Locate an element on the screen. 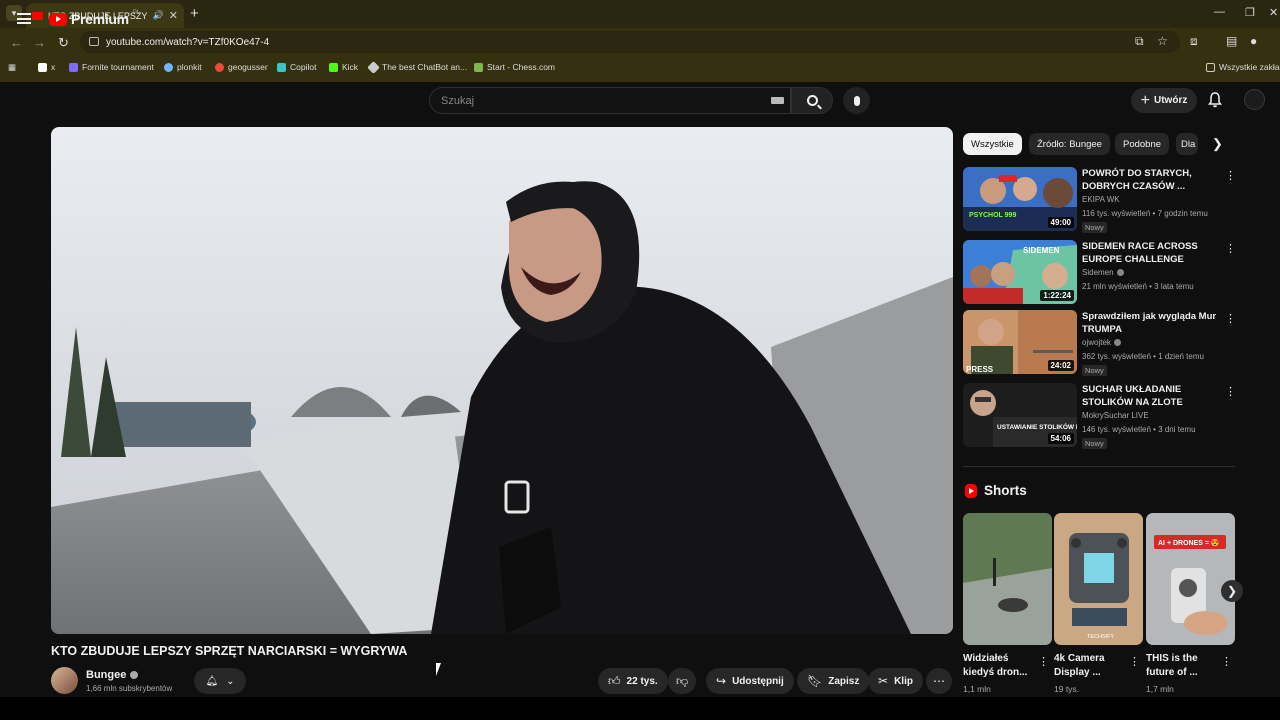 The width and height of the screenshot is (1280, 720). short-item: TECHSIFY 4k Camera Display ... 19 tys. ⋮ is located at coordinates (1098, 603).